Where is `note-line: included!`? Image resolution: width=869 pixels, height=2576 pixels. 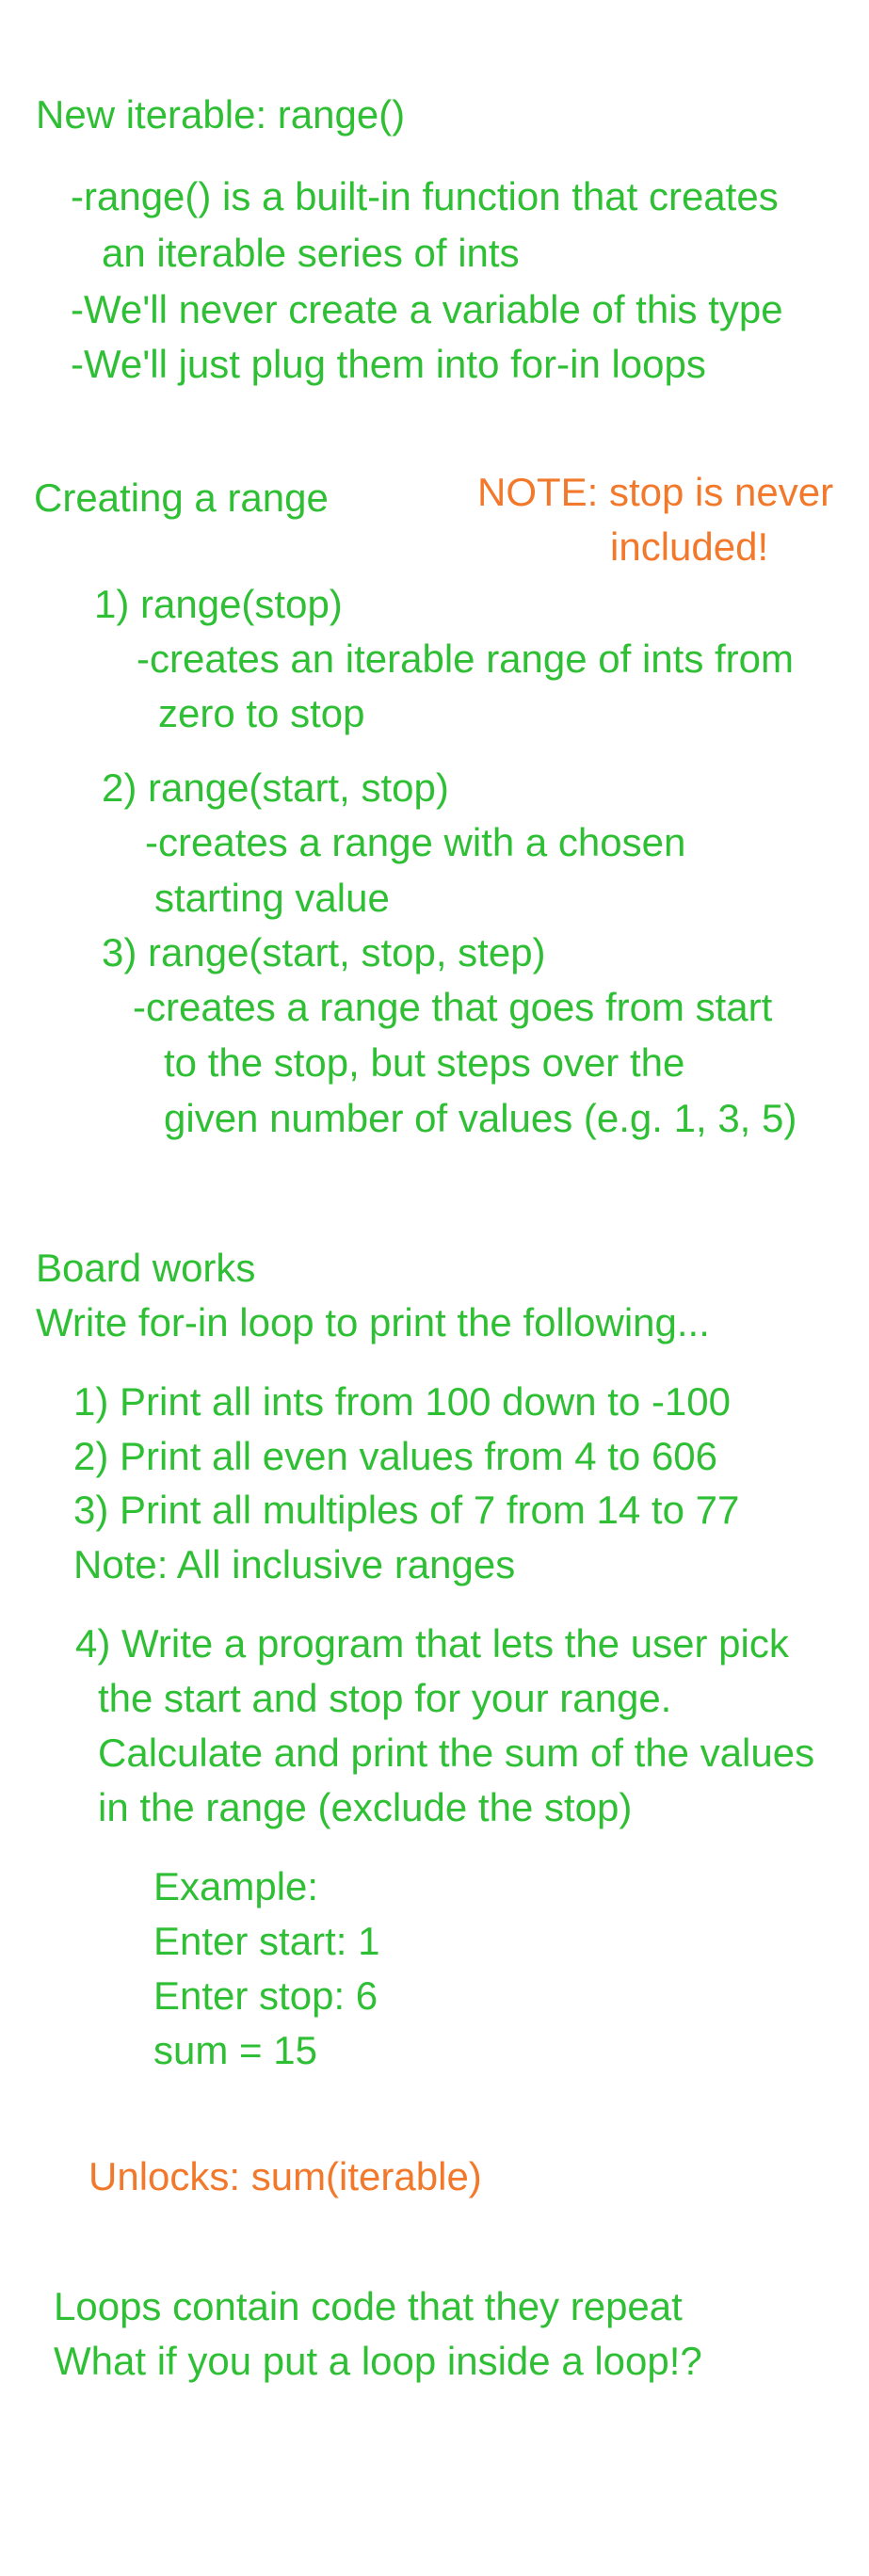
note-line: included! is located at coordinates (689, 546).